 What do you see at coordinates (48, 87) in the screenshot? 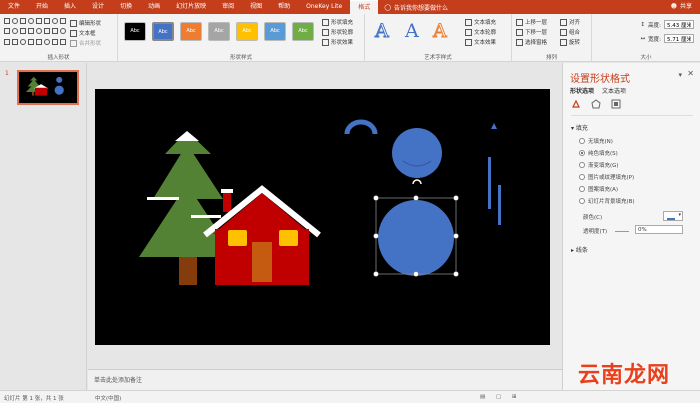
I see `slide-thumbnail` at bounding box center [48, 87].